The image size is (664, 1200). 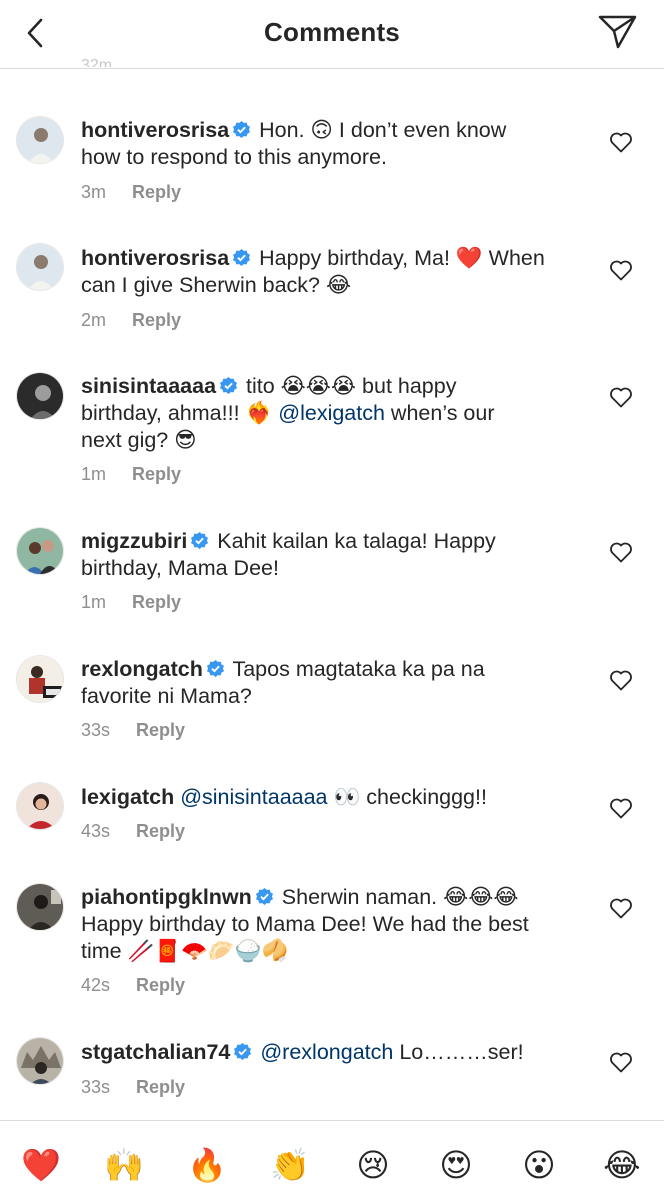 I want to click on reaction-fire-icon: 🔥, so click(x=207, y=1165).